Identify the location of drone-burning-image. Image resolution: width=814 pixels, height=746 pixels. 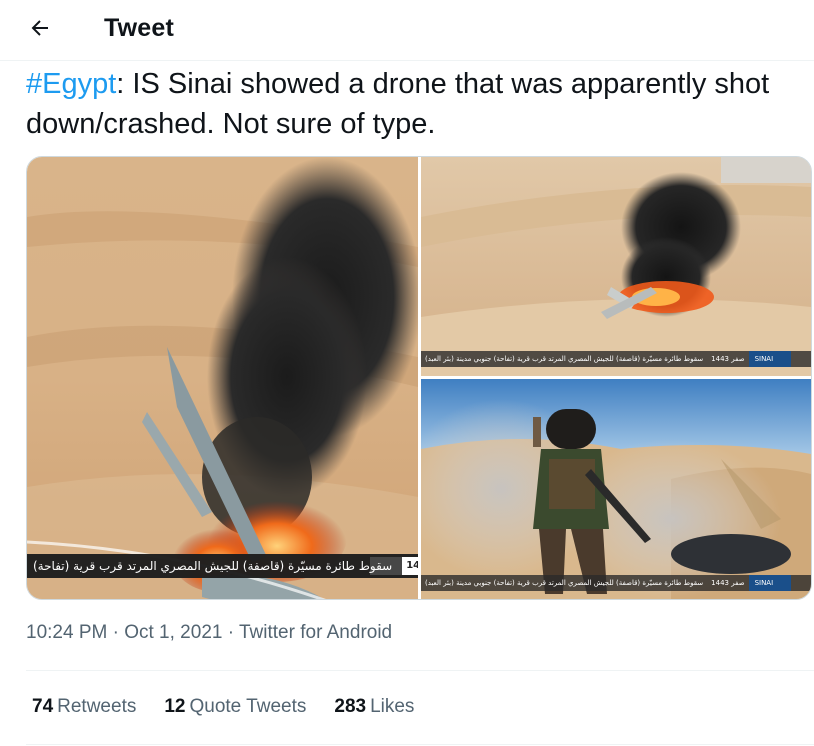
(616, 266).